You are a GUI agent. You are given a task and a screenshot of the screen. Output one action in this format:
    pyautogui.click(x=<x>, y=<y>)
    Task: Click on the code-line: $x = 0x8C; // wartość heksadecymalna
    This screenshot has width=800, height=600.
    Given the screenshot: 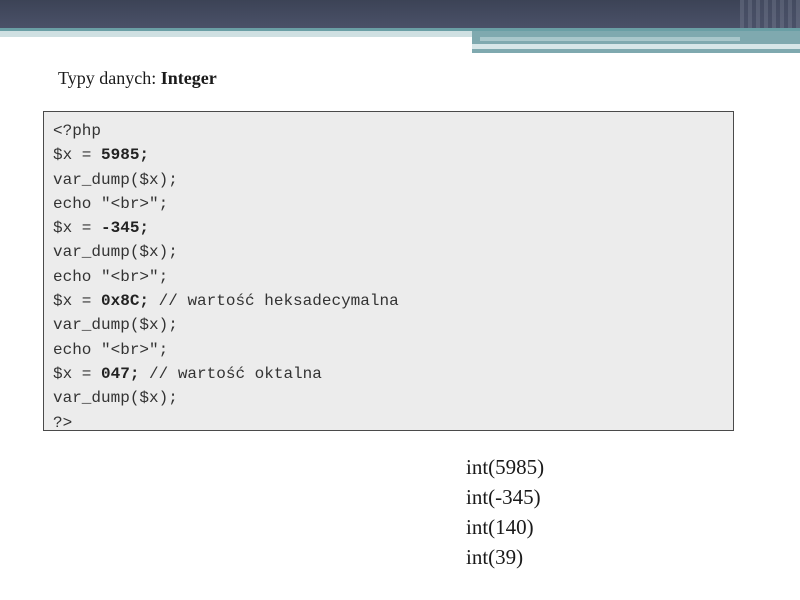 What is the action you would take?
    pyautogui.click(x=393, y=301)
    